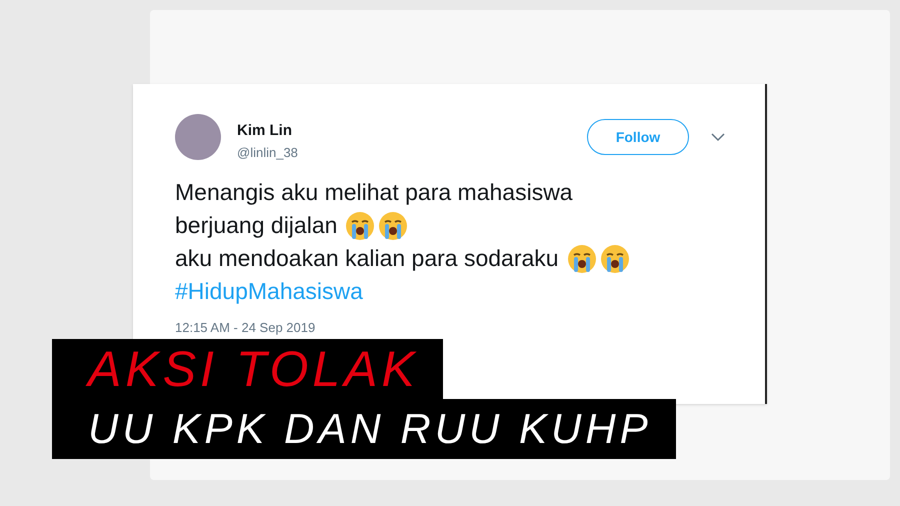  Describe the element at coordinates (450, 291) in the screenshot. I see `hashtag-link: #HidupMahasiswa` at that location.